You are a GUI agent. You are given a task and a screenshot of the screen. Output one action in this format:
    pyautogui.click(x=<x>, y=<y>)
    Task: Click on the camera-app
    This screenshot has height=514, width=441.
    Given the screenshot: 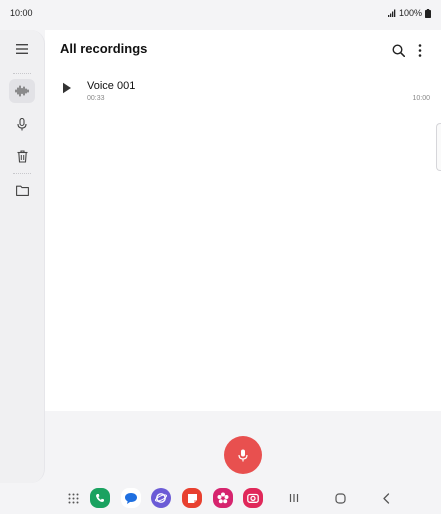 What is the action you would take?
    pyautogui.click(x=253, y=498)
    